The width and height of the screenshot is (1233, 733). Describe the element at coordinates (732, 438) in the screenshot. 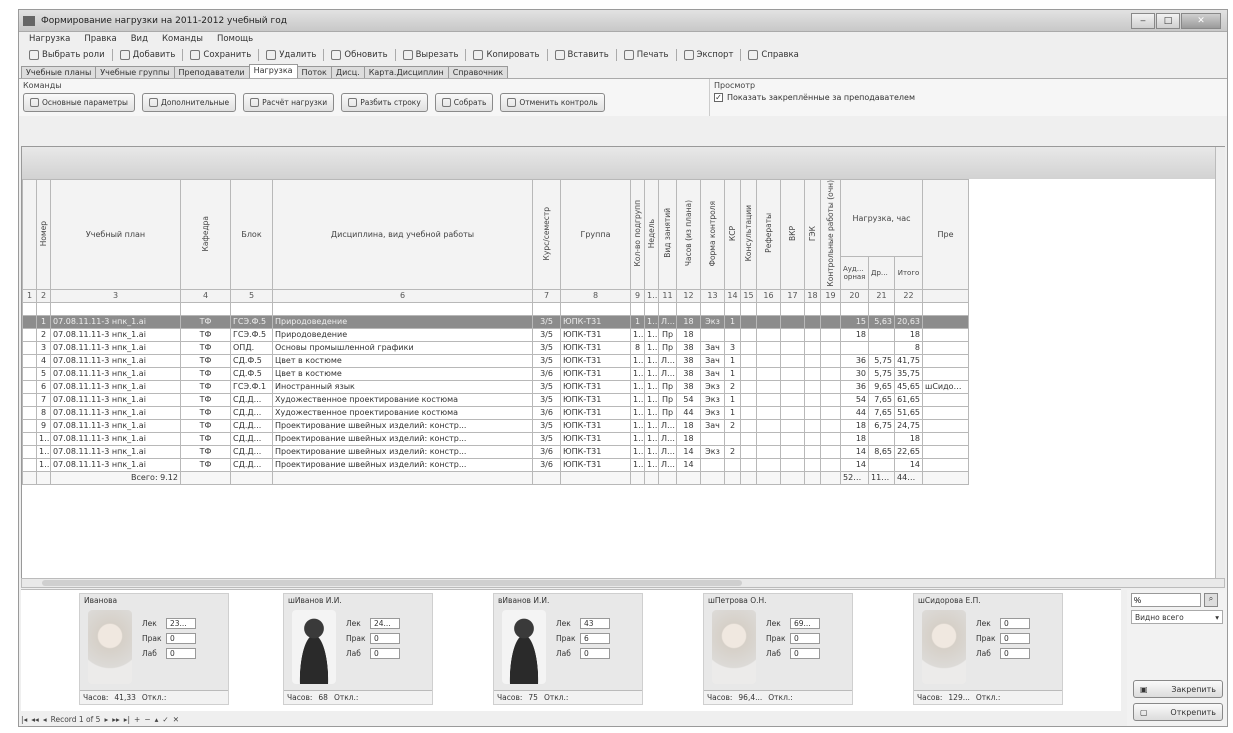

I see `cell-c14` at that location.